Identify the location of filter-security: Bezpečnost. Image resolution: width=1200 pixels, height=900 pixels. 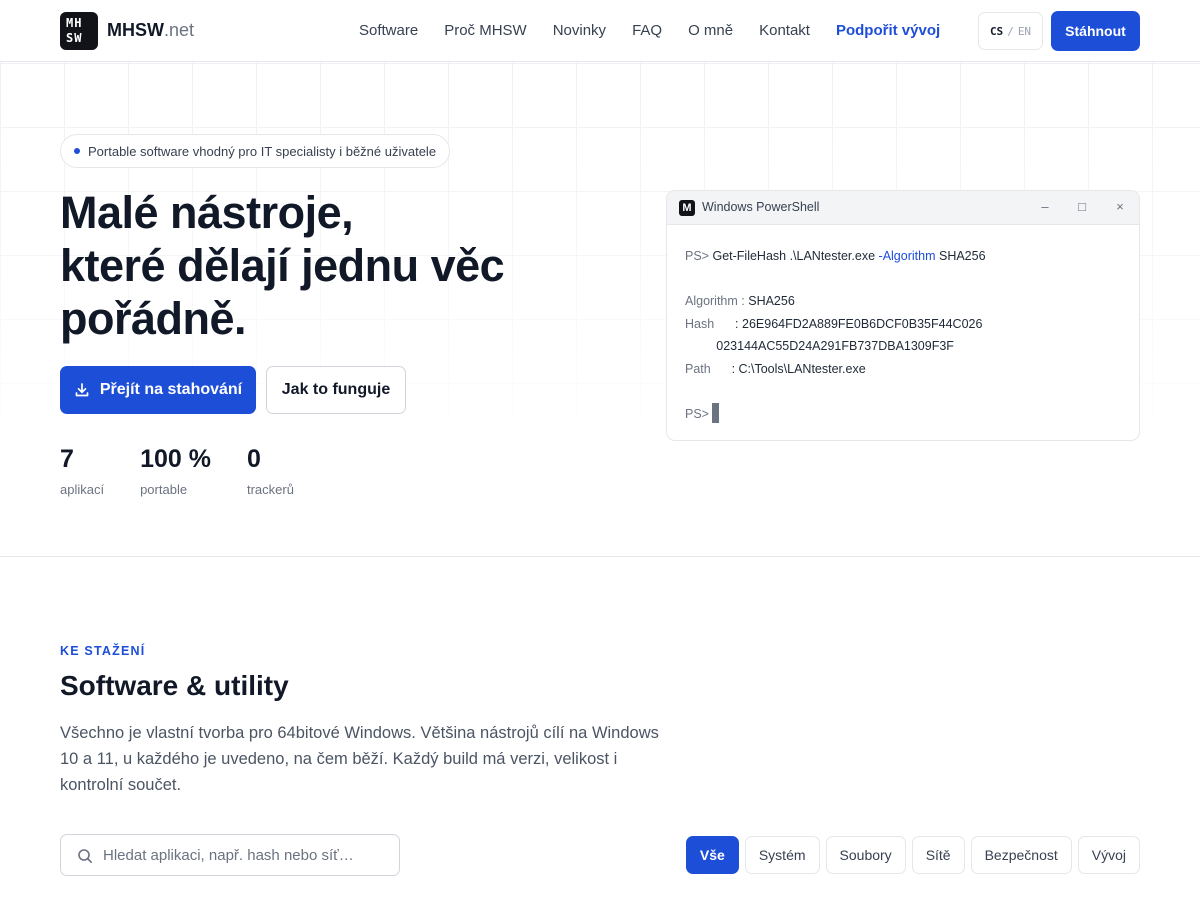
(1021, 855).